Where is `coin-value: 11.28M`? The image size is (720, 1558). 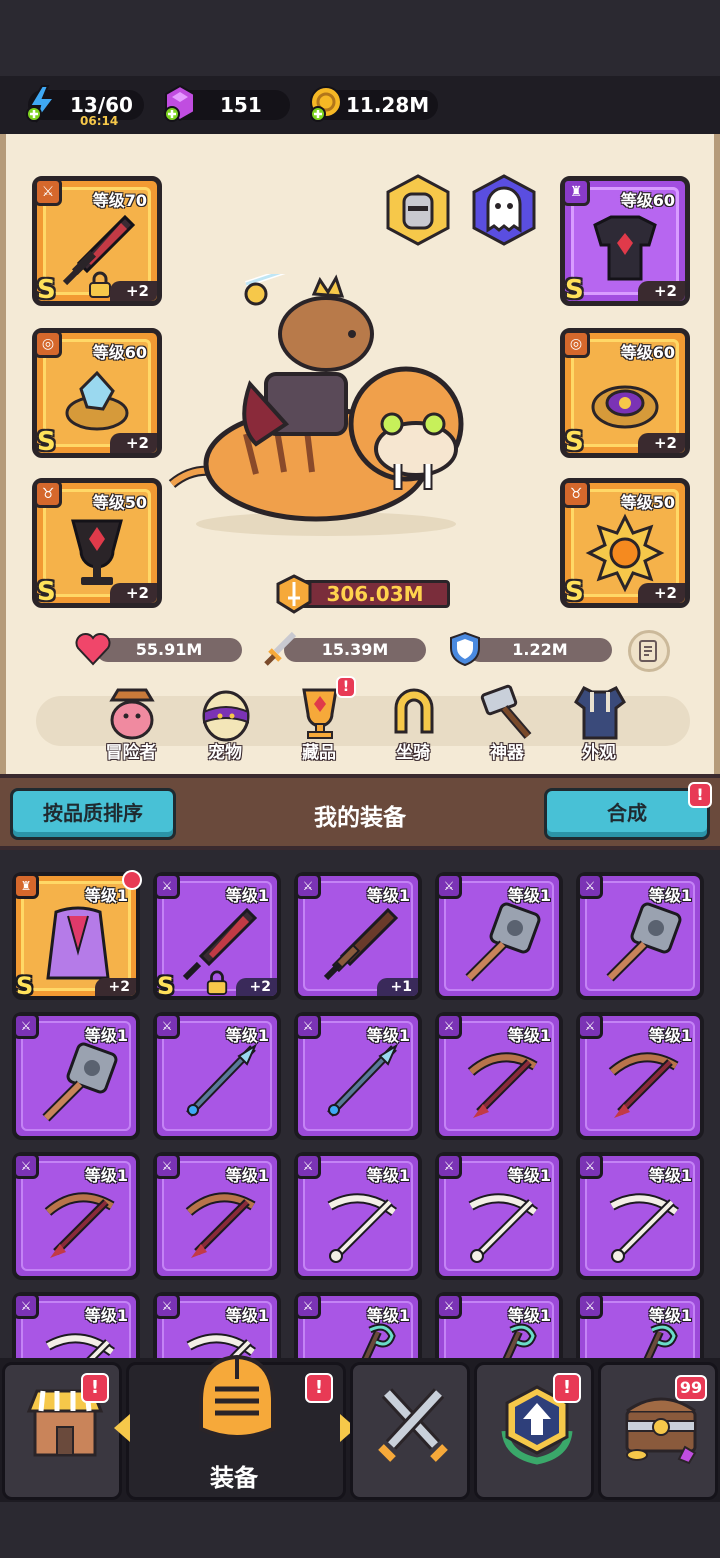 coin-value: 11.28M is located at coordinates (388, 105).